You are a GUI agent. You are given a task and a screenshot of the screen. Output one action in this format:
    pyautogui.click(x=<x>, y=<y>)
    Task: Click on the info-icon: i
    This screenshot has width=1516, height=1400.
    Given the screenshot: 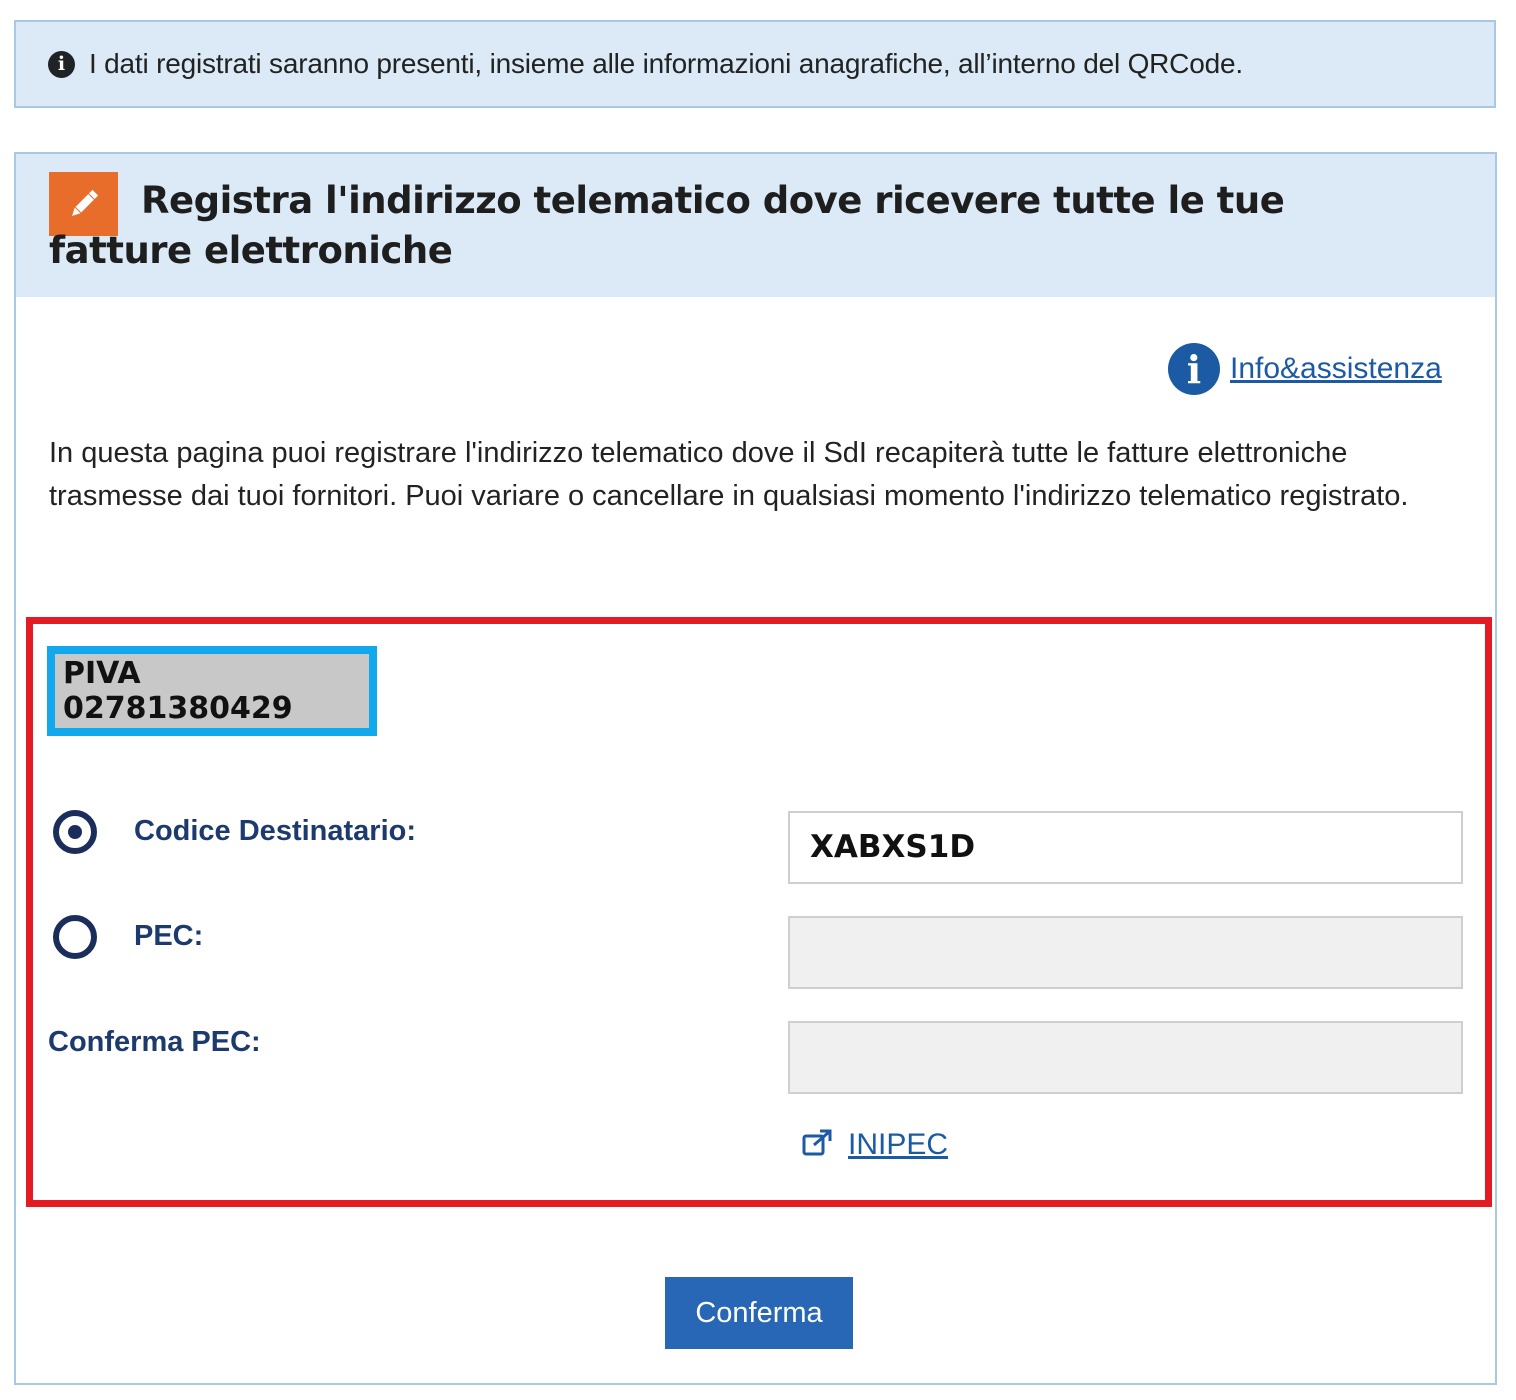 What is the action you would take?
    pyautogui.click(x=1194, y=369)
    